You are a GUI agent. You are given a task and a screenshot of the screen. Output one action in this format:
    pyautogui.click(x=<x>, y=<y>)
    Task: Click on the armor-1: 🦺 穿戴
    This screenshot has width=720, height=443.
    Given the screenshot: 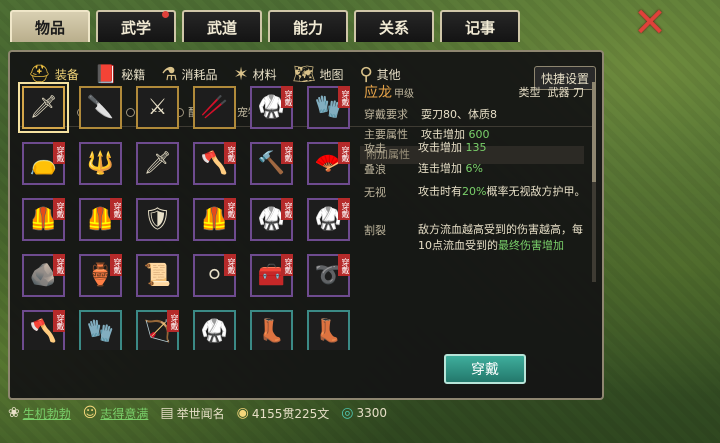 What is the action you would take?
    pyautogui.click(x=43, y=219)
    